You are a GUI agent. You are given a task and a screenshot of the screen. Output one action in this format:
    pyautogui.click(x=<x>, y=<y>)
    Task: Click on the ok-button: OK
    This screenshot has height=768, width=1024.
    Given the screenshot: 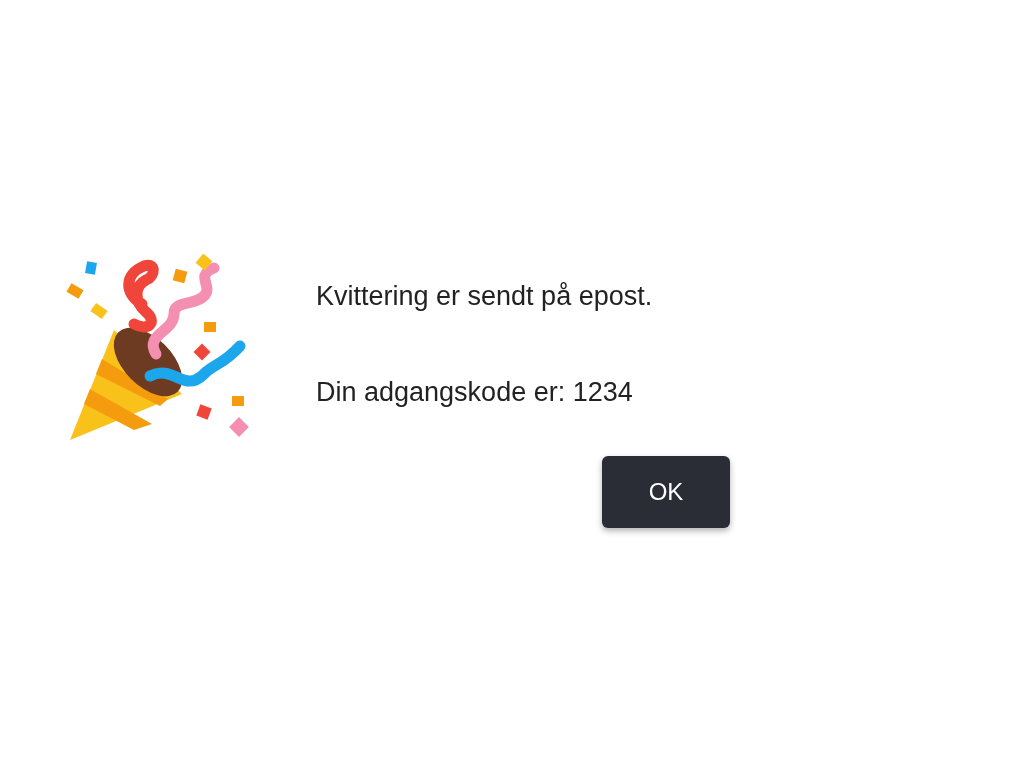 What is the action you would take?
    pyautogui.click(x=666, y=492)
    